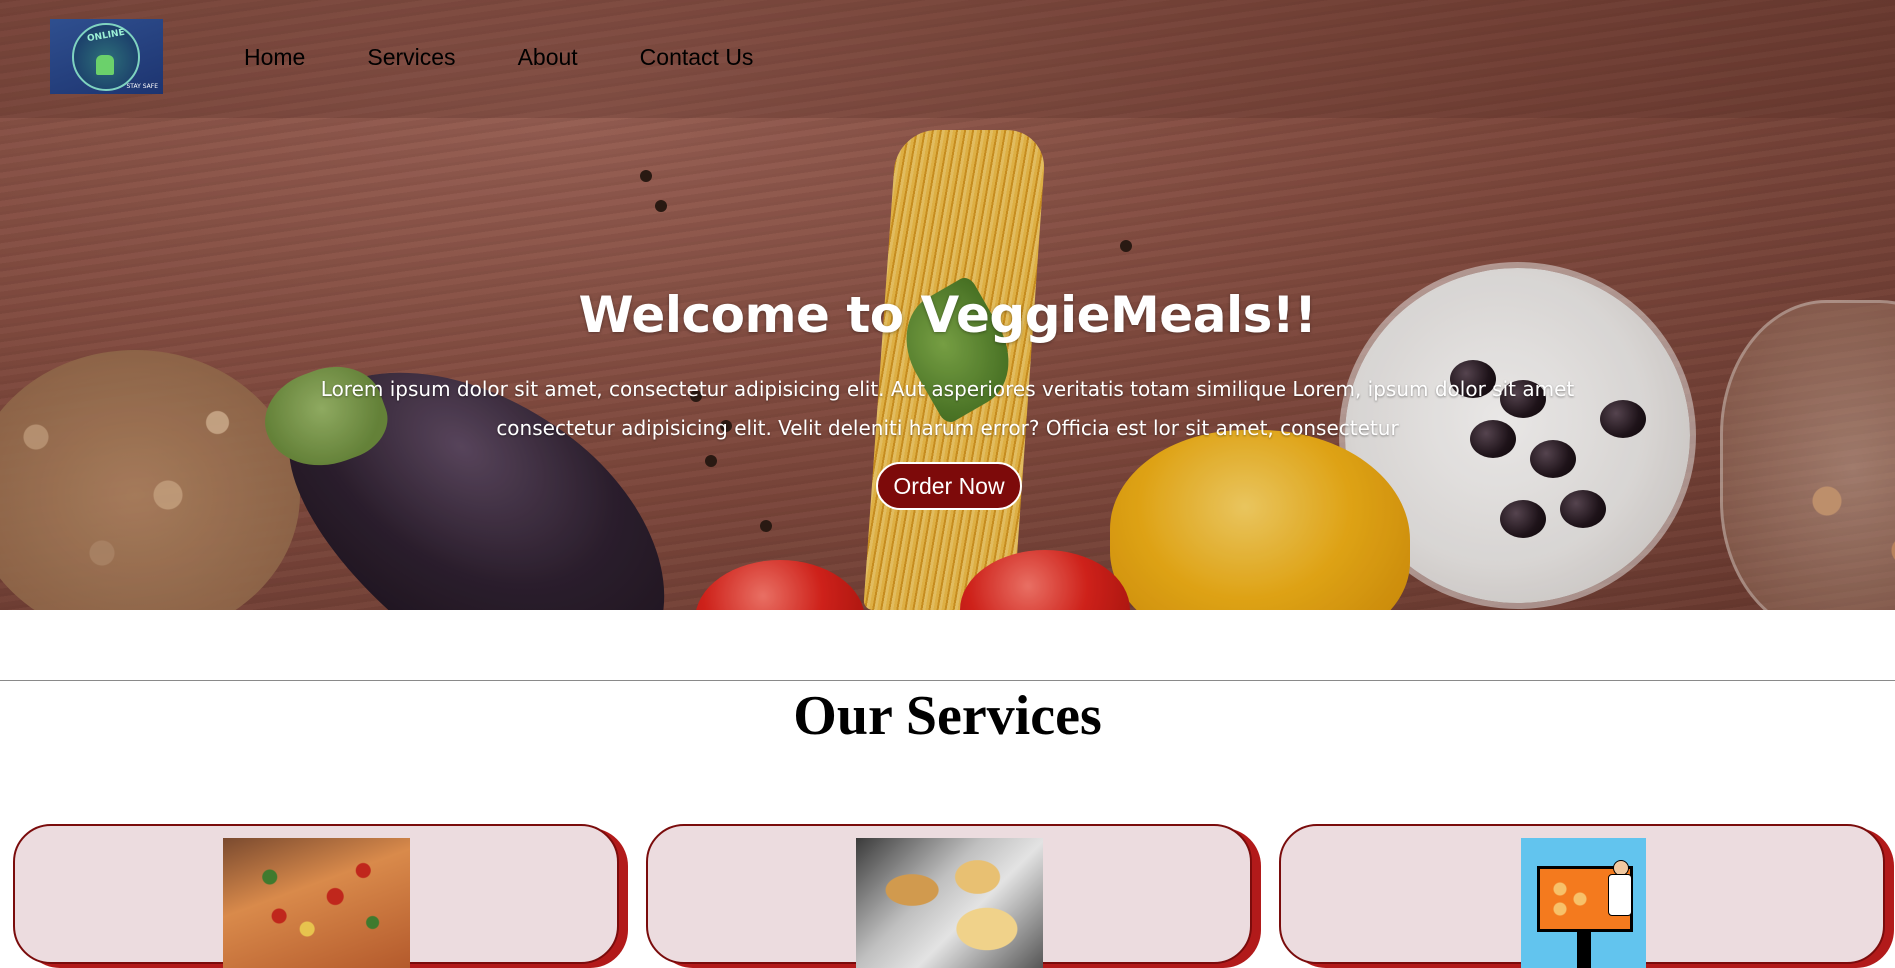 This screenshot has height=968, width=1895. What do you see at coordinates (949, 903) in the screenshot?
I see `meal-platter-image` at bounding box center [949, 903].